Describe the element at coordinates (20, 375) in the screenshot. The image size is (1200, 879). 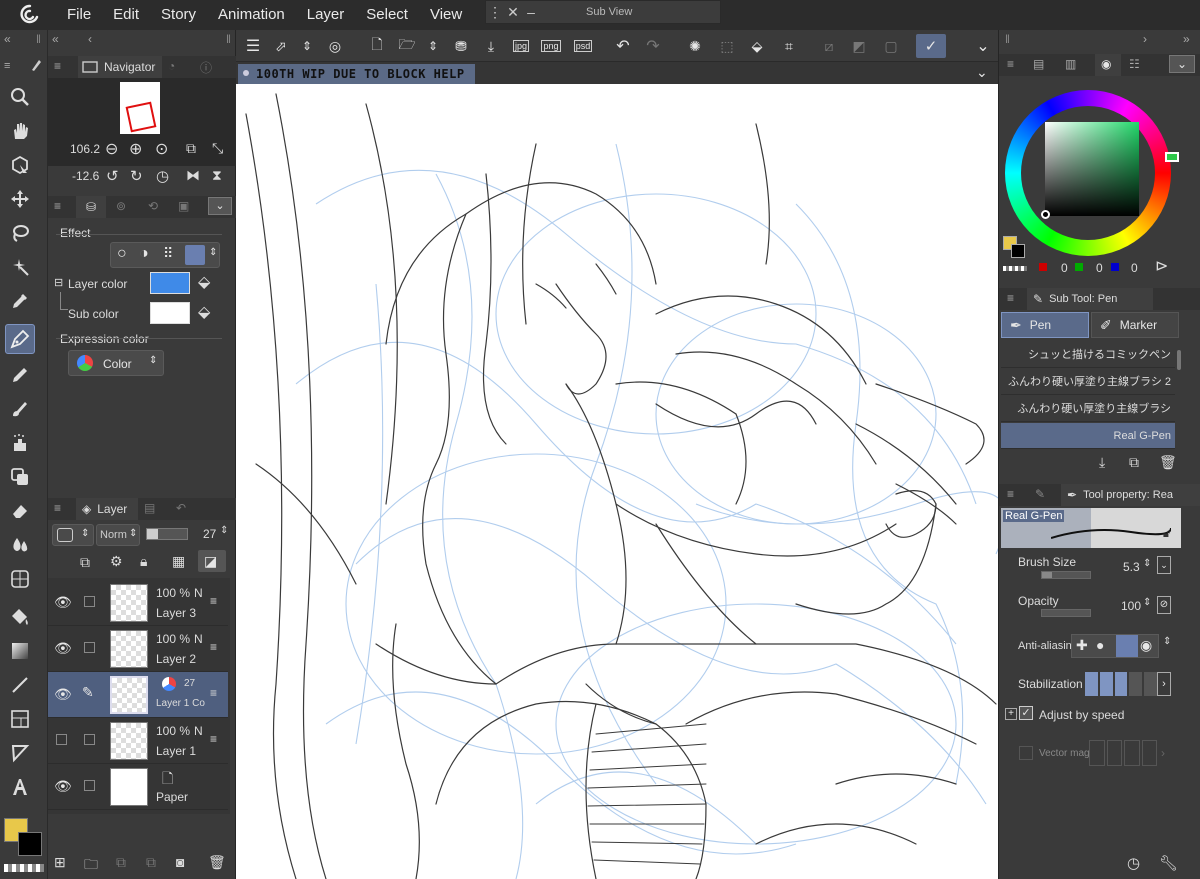
I see `pencil-tool` at that location.